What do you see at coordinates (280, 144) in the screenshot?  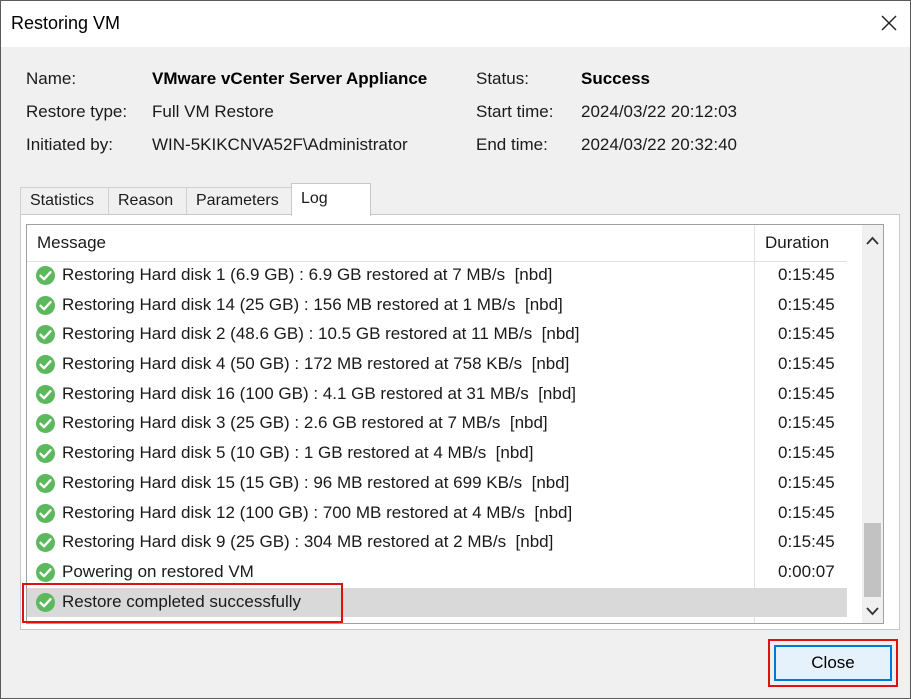 I see `initiated-by-value: WIN-5KIKCNVA52F\Administrator` at bounding box center [280, 144].